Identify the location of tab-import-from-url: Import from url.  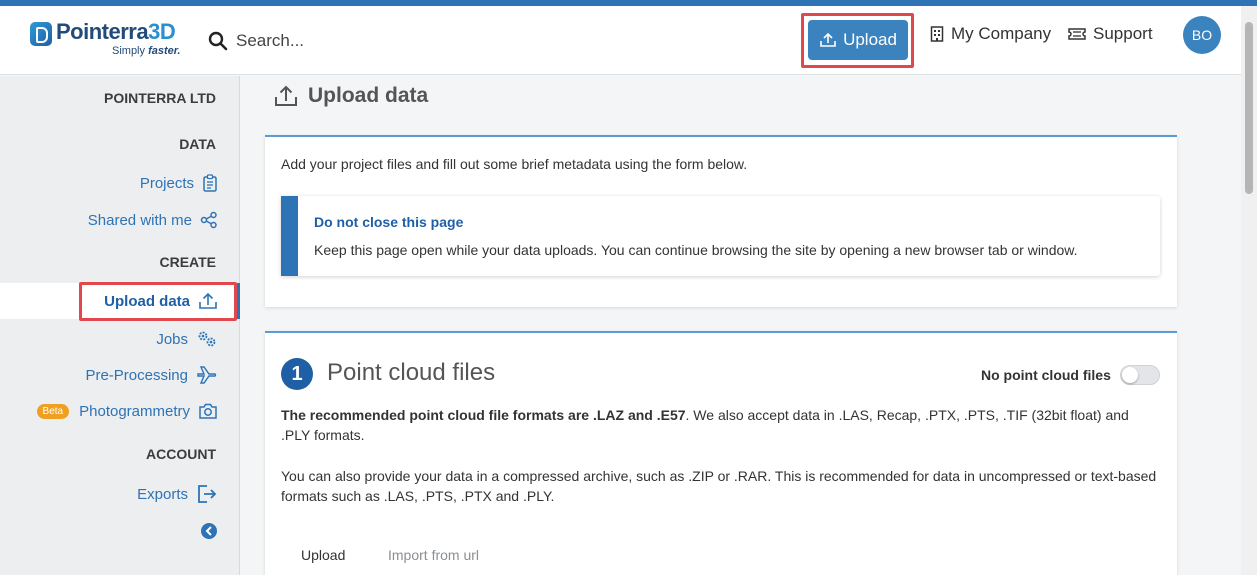
(433, 555).